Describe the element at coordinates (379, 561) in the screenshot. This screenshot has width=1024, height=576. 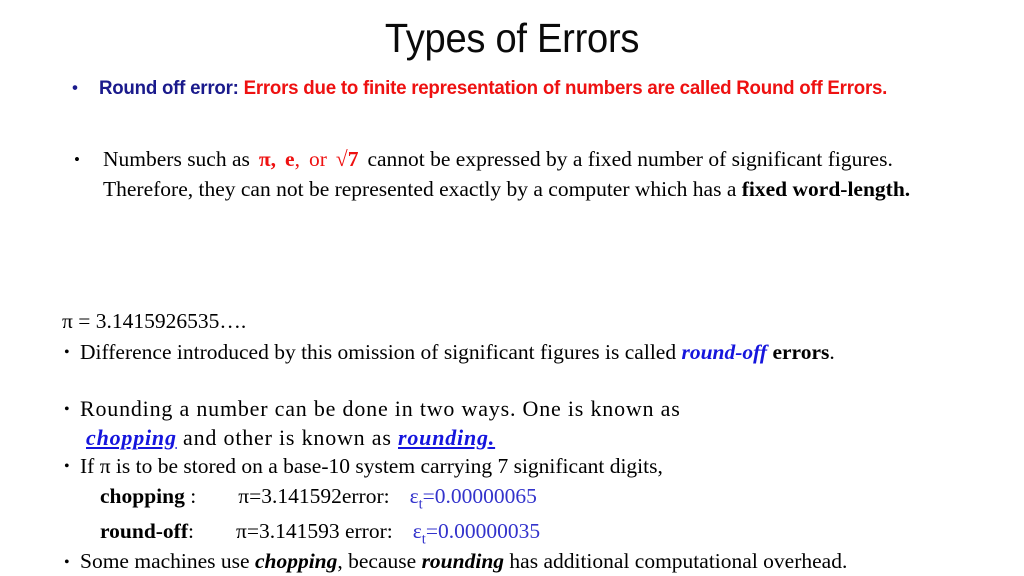
I see `some-machines-part2: , because` at that location.